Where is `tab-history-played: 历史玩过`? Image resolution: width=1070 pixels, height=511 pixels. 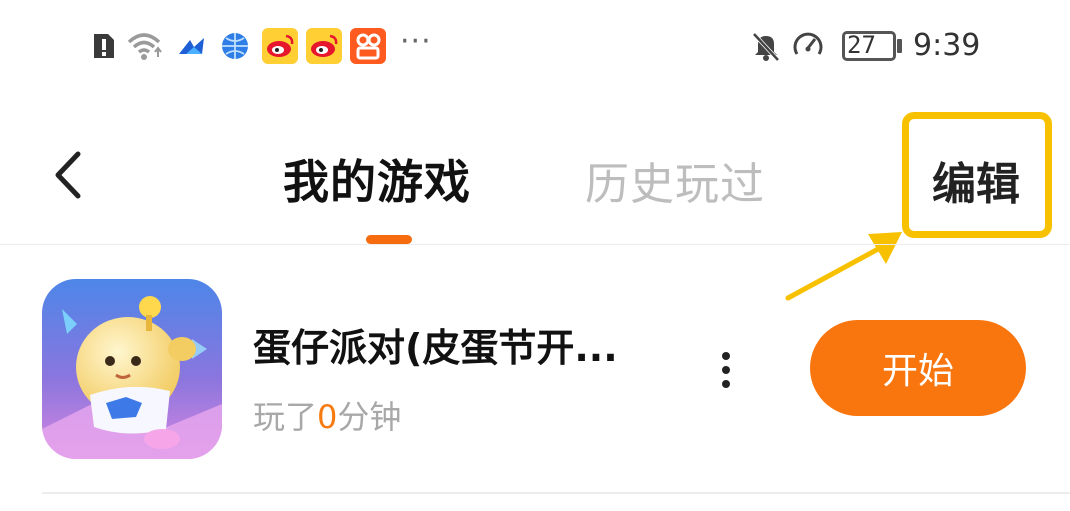 tab-history-played: 历史玩过 is located at coordinates (675, 180).